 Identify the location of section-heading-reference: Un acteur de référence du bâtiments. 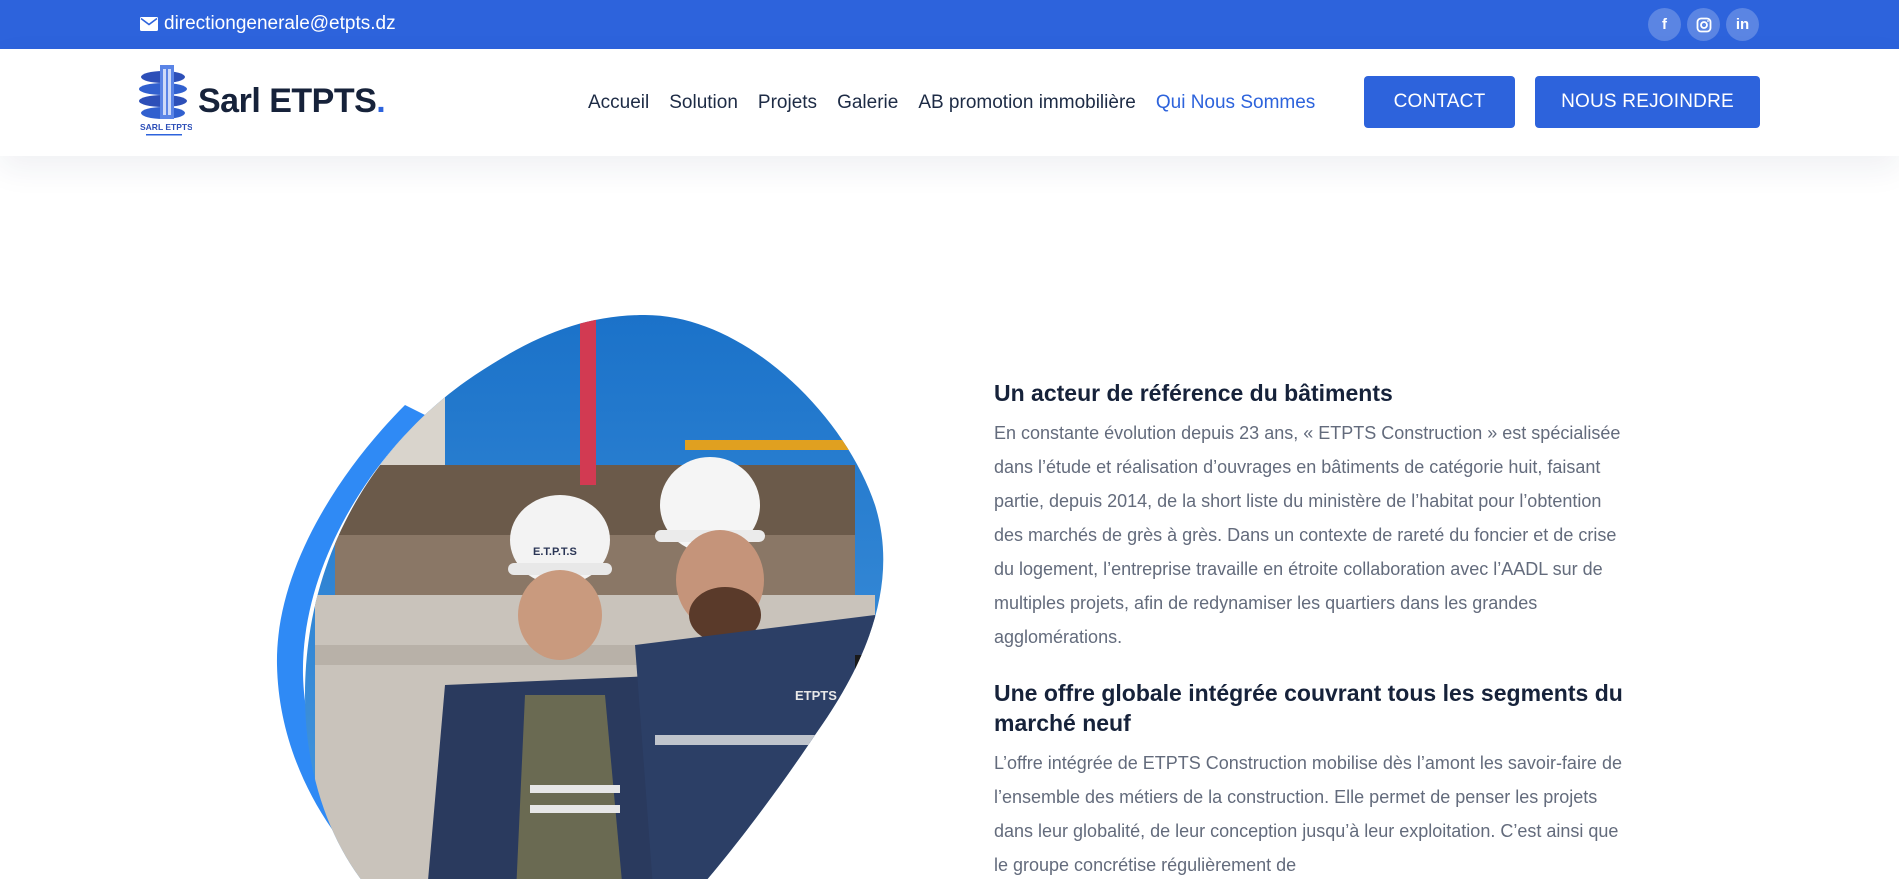
(1193, 393).